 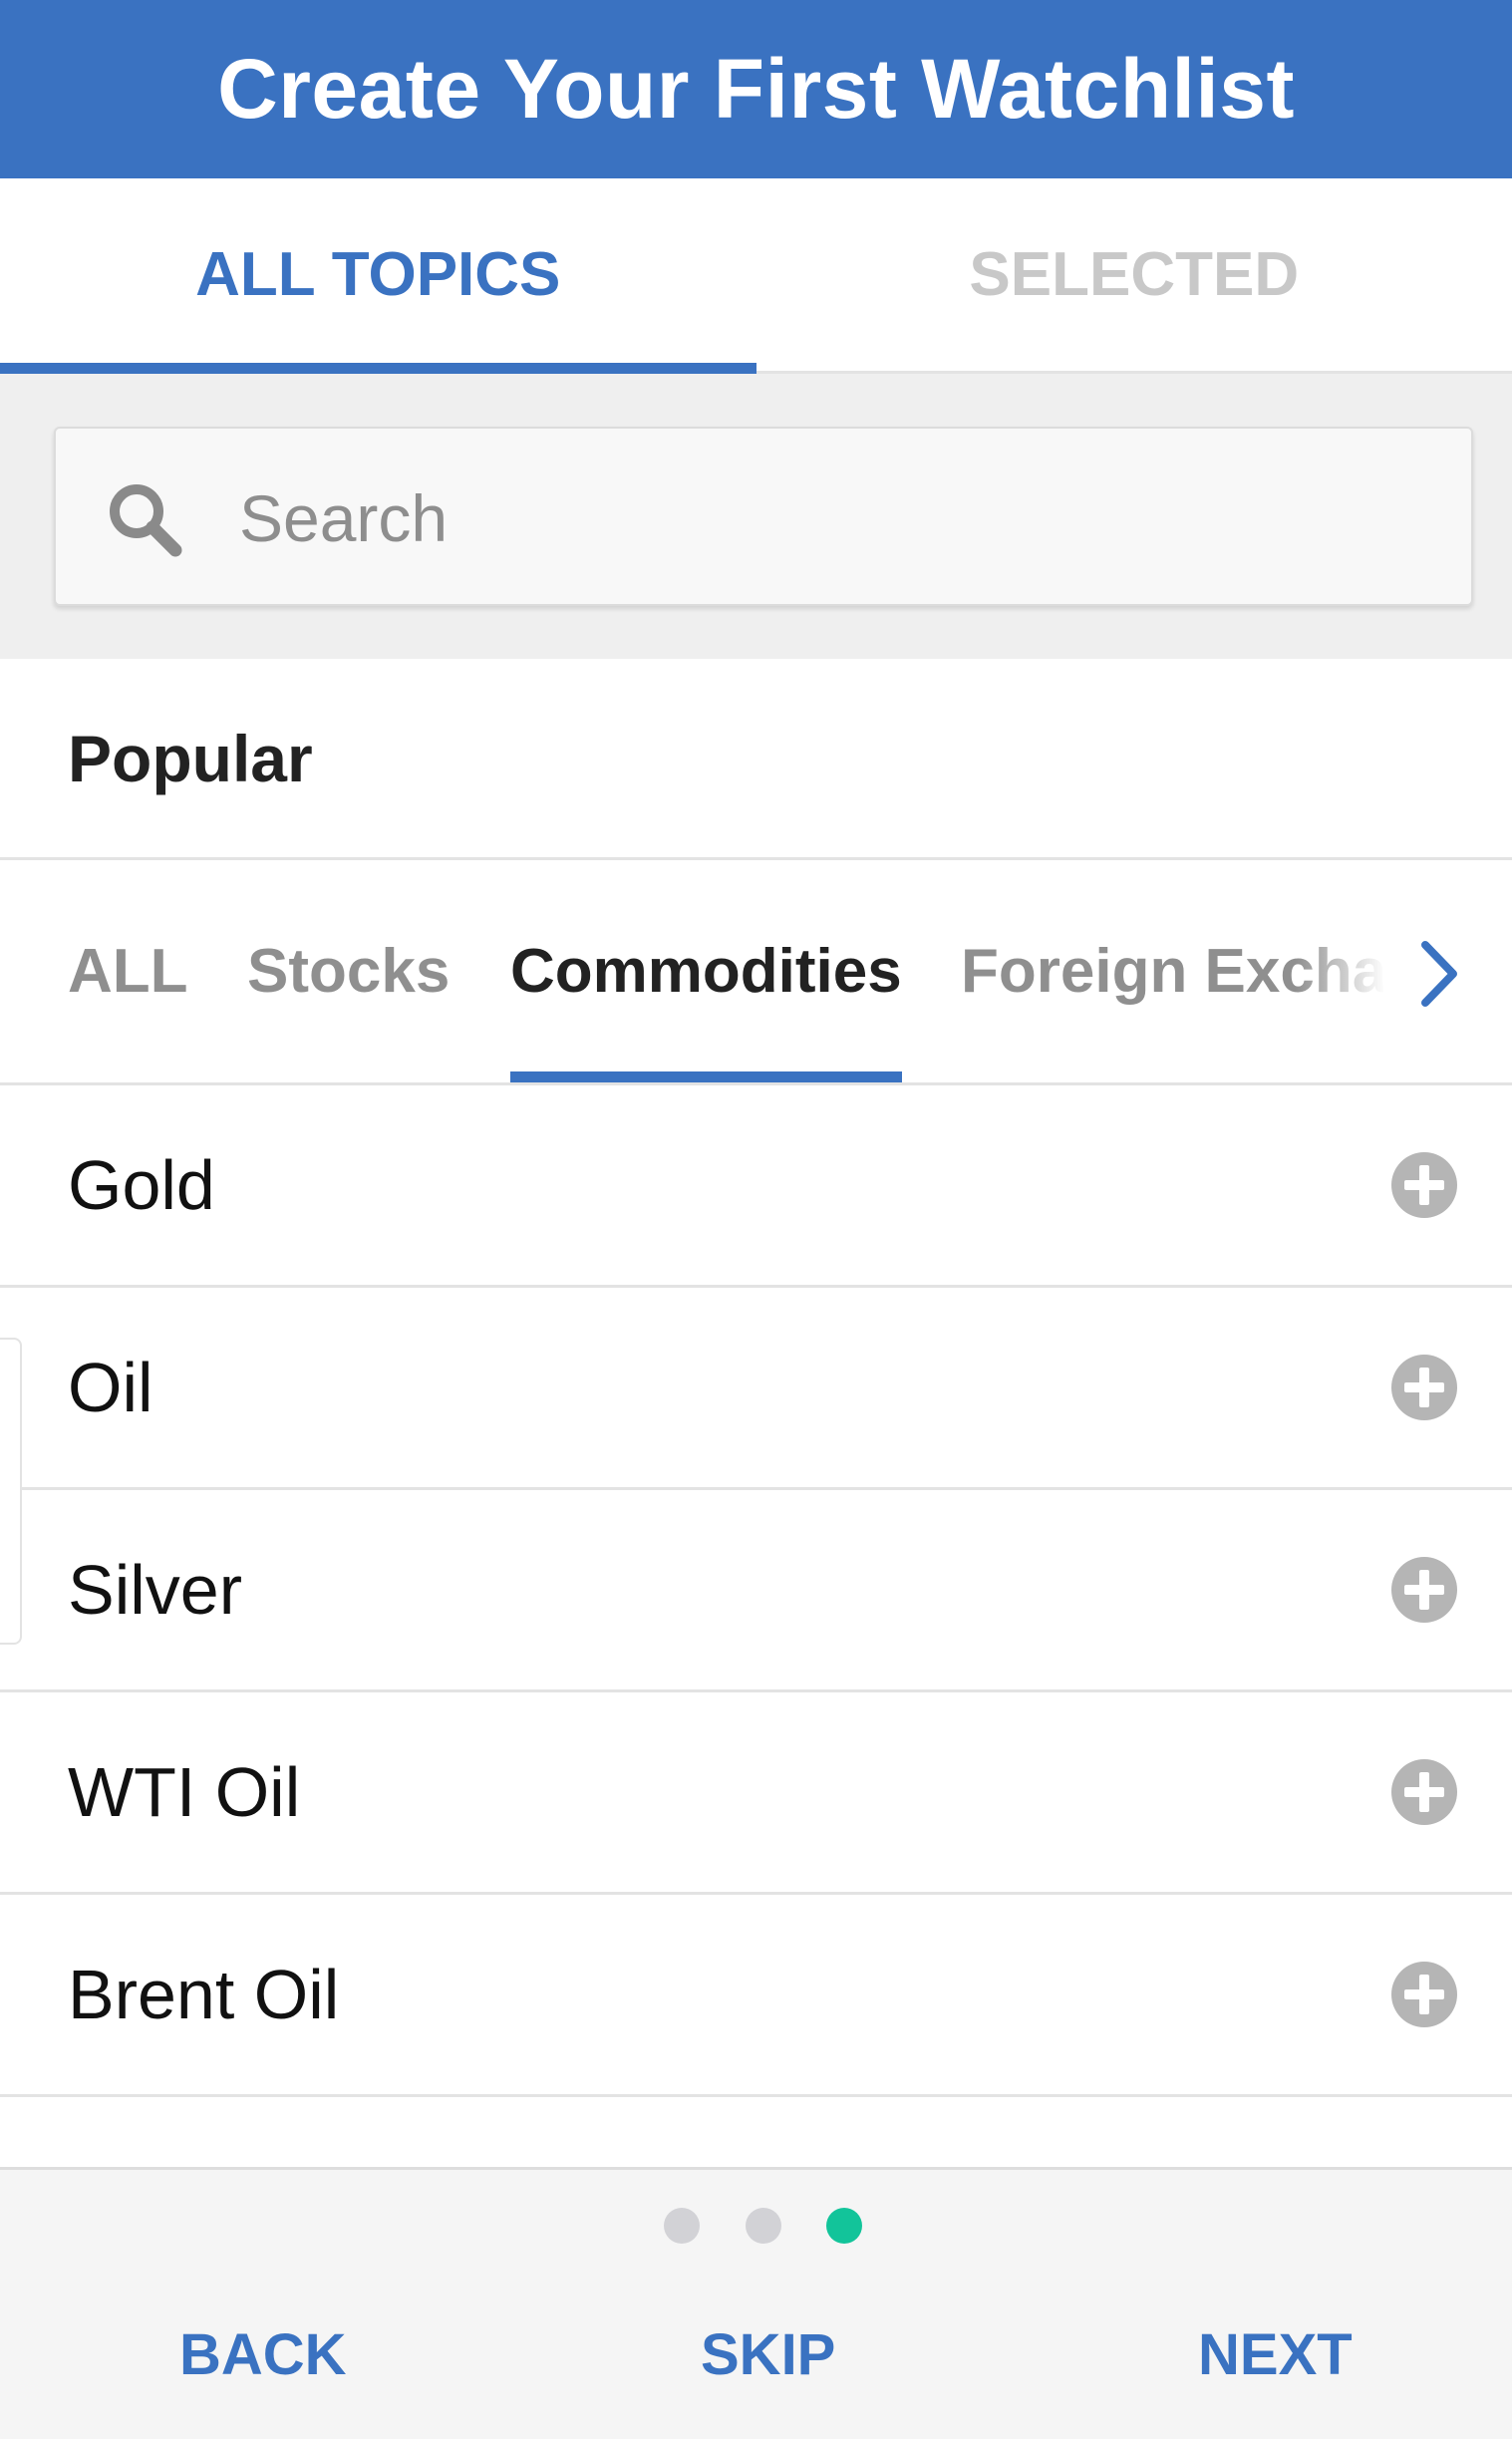 I want to click on search-icon, so click(x=146, y=520).